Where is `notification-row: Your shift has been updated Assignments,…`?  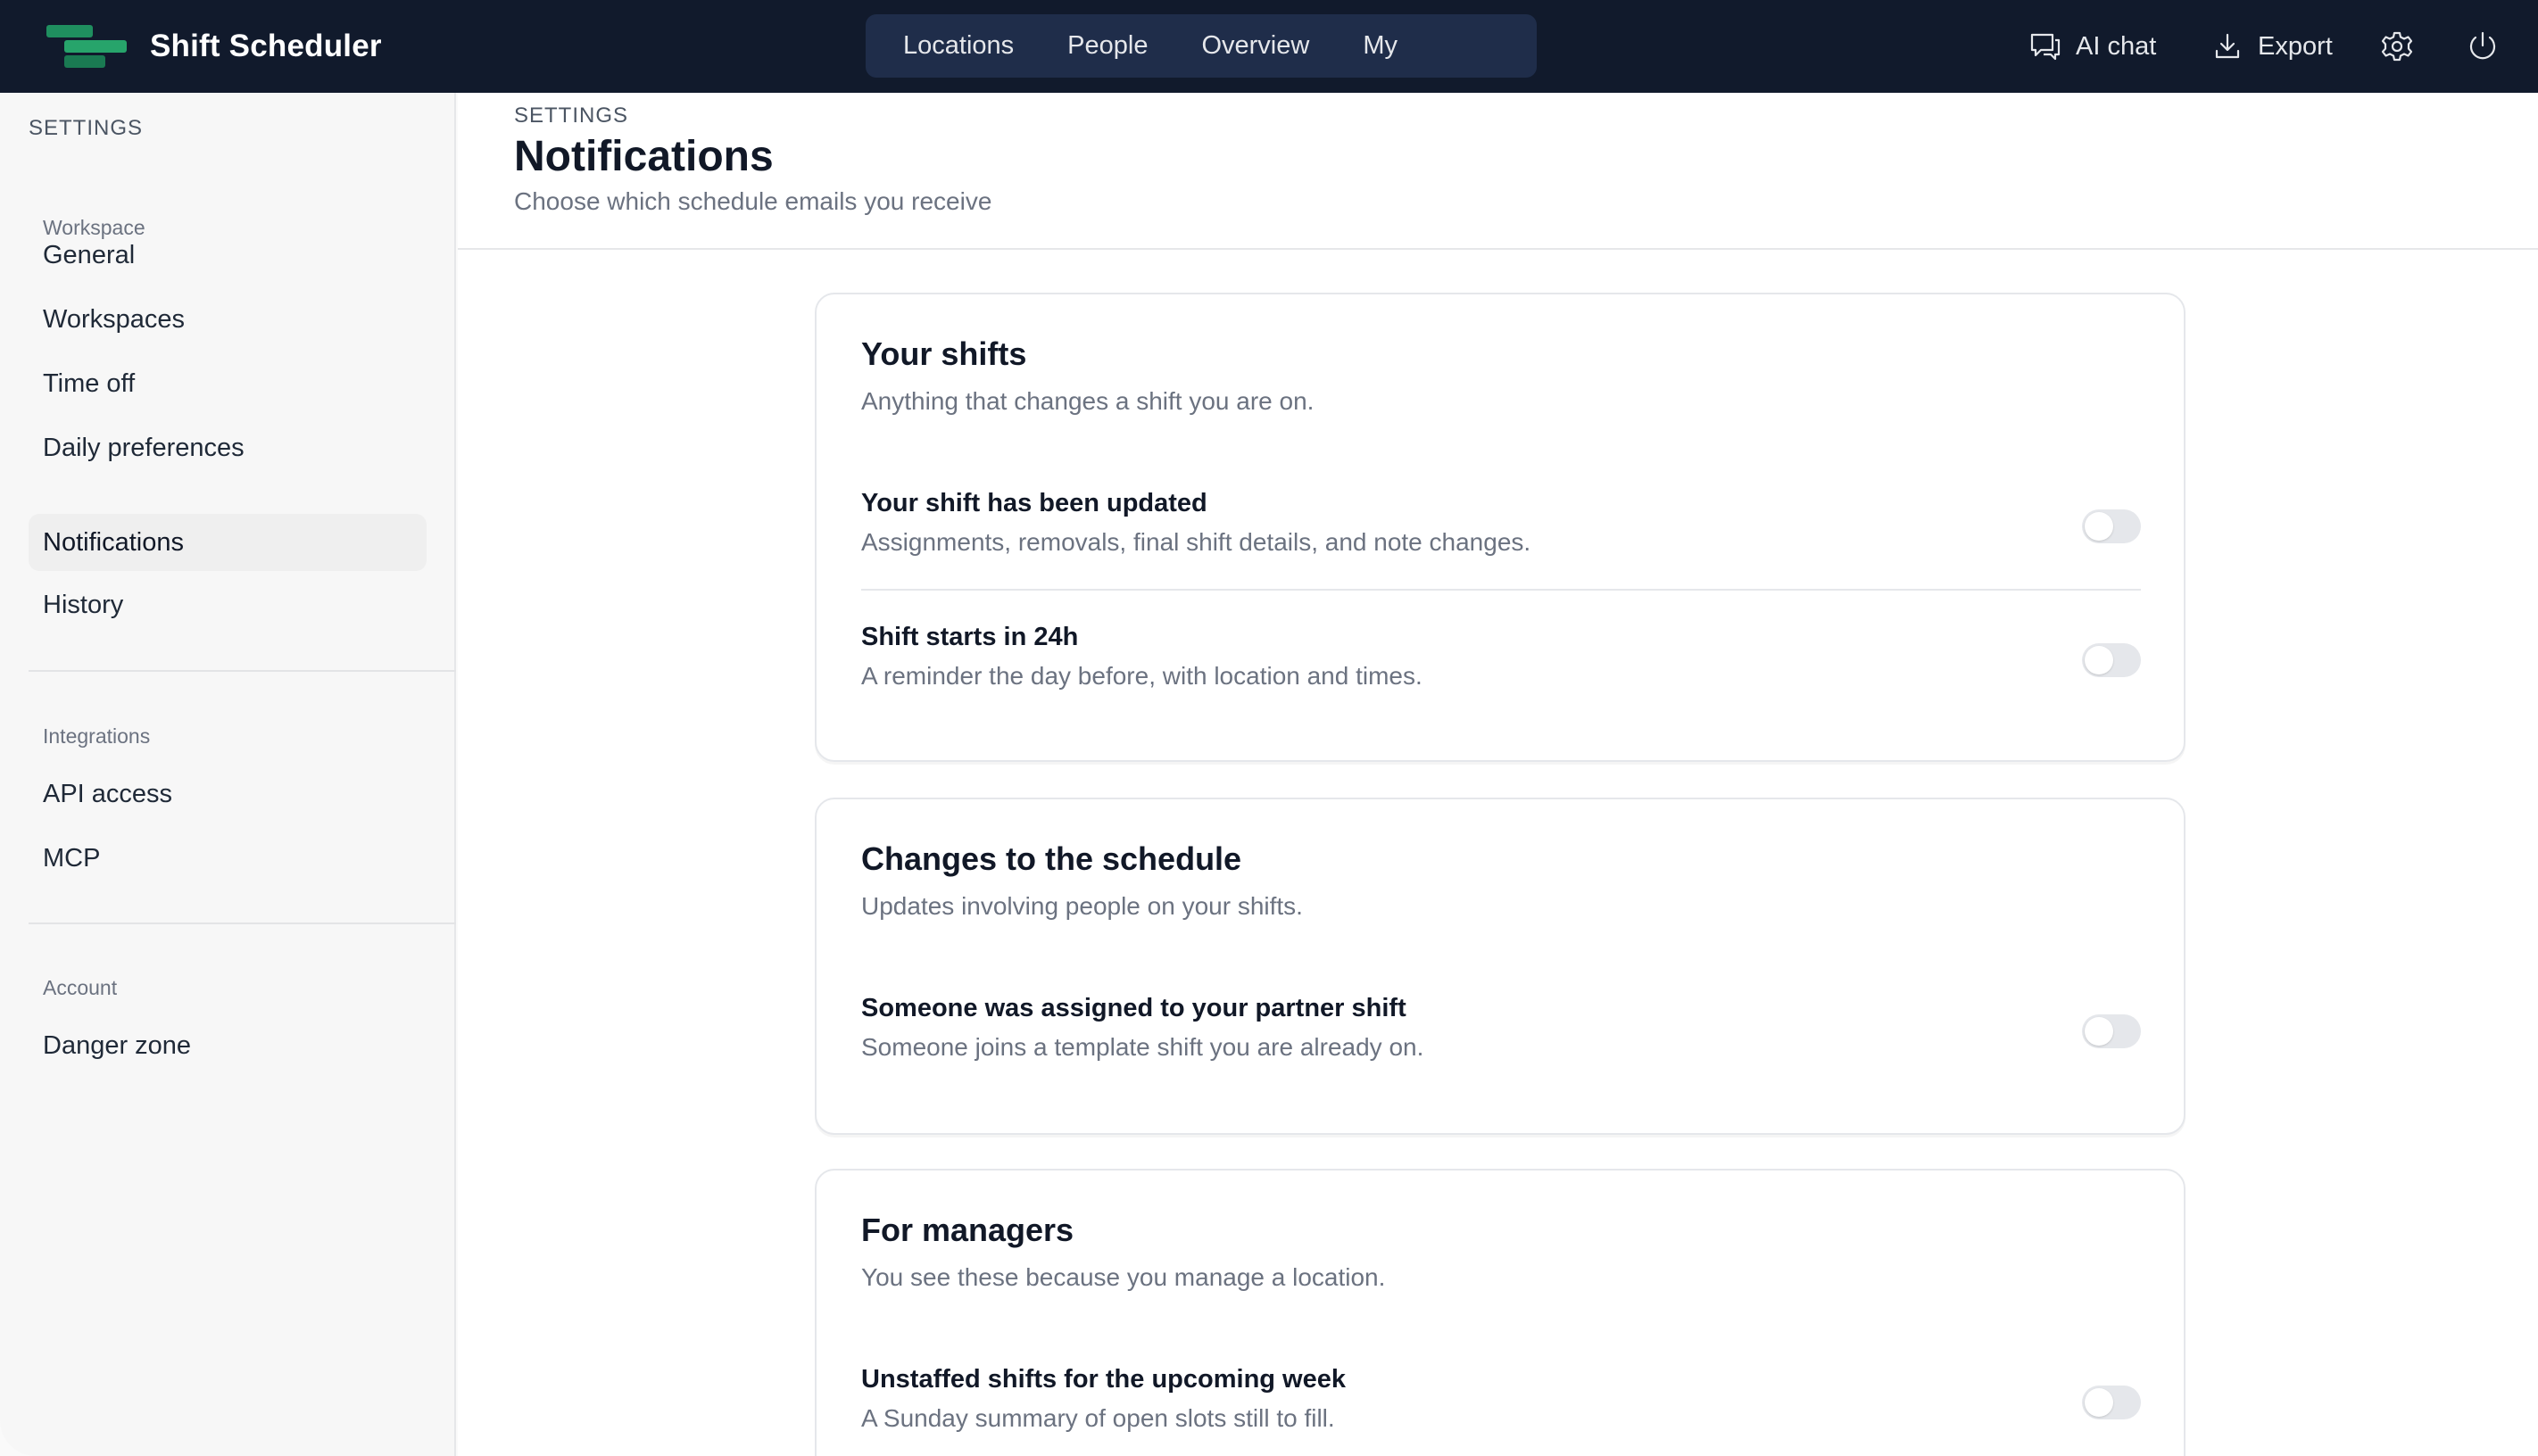
notification-row: Your shift has been updated Assignments,… is located at coordinates (1501, 524).